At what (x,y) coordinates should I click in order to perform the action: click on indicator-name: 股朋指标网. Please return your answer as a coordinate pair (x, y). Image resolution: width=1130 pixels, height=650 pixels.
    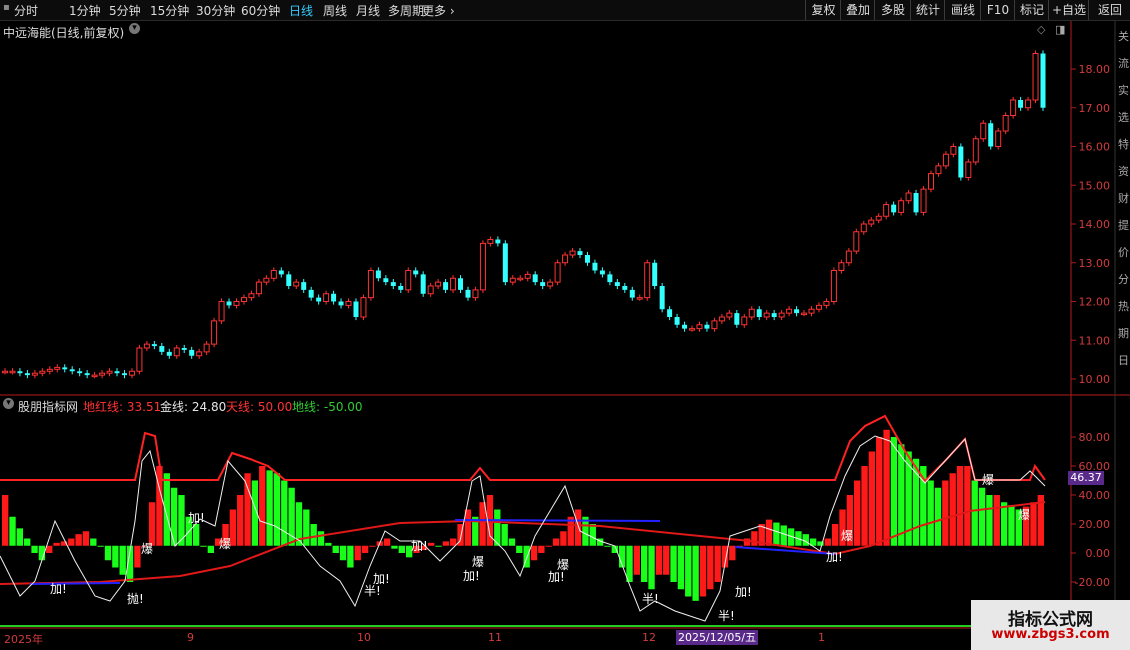
    Looking at the image, I should click on (48, 406).